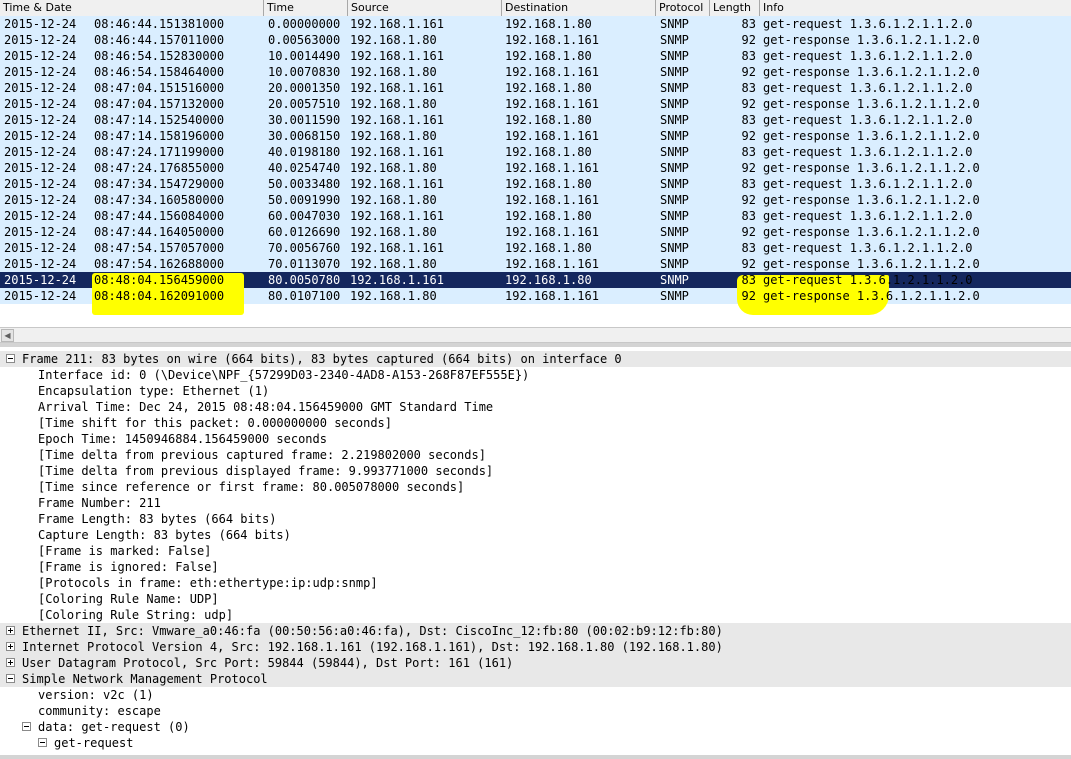 The image size is (1071, 759). Describe the element at coordinates (159, 264) in the screenshot. I see `clock-cell: 08:47:54.162688000` at that location.